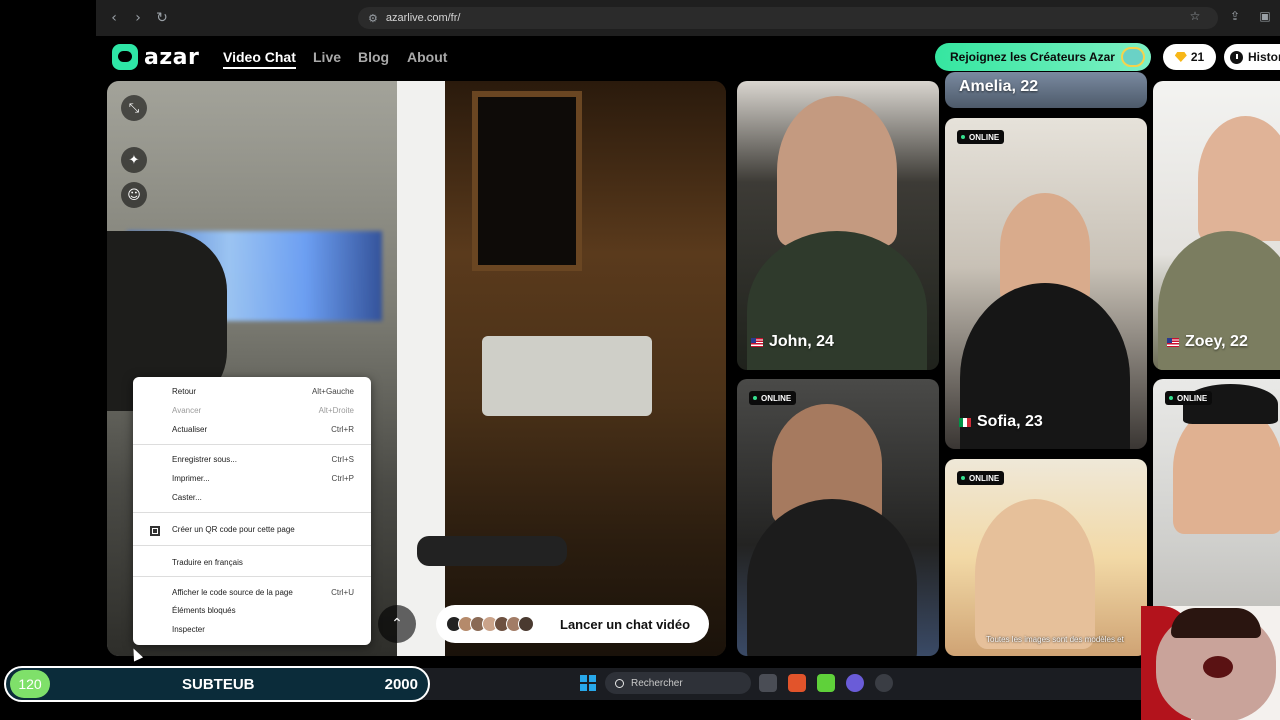 The height and width of the screenshot is (720, 1280). What do you see at coordinates (427, 57) in the screenshot?
I see `nav-about: About` at bounding box center [427, 57].